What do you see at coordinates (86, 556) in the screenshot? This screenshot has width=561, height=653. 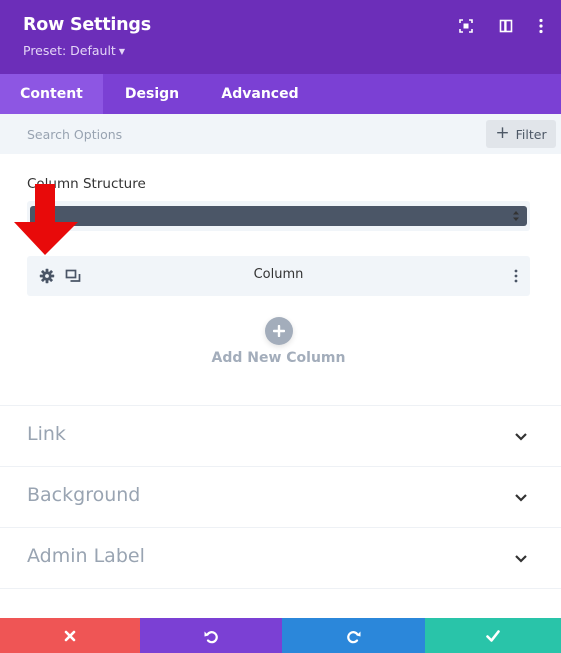 I see `section-label: Admin Label` at bounding box center [86, 556].